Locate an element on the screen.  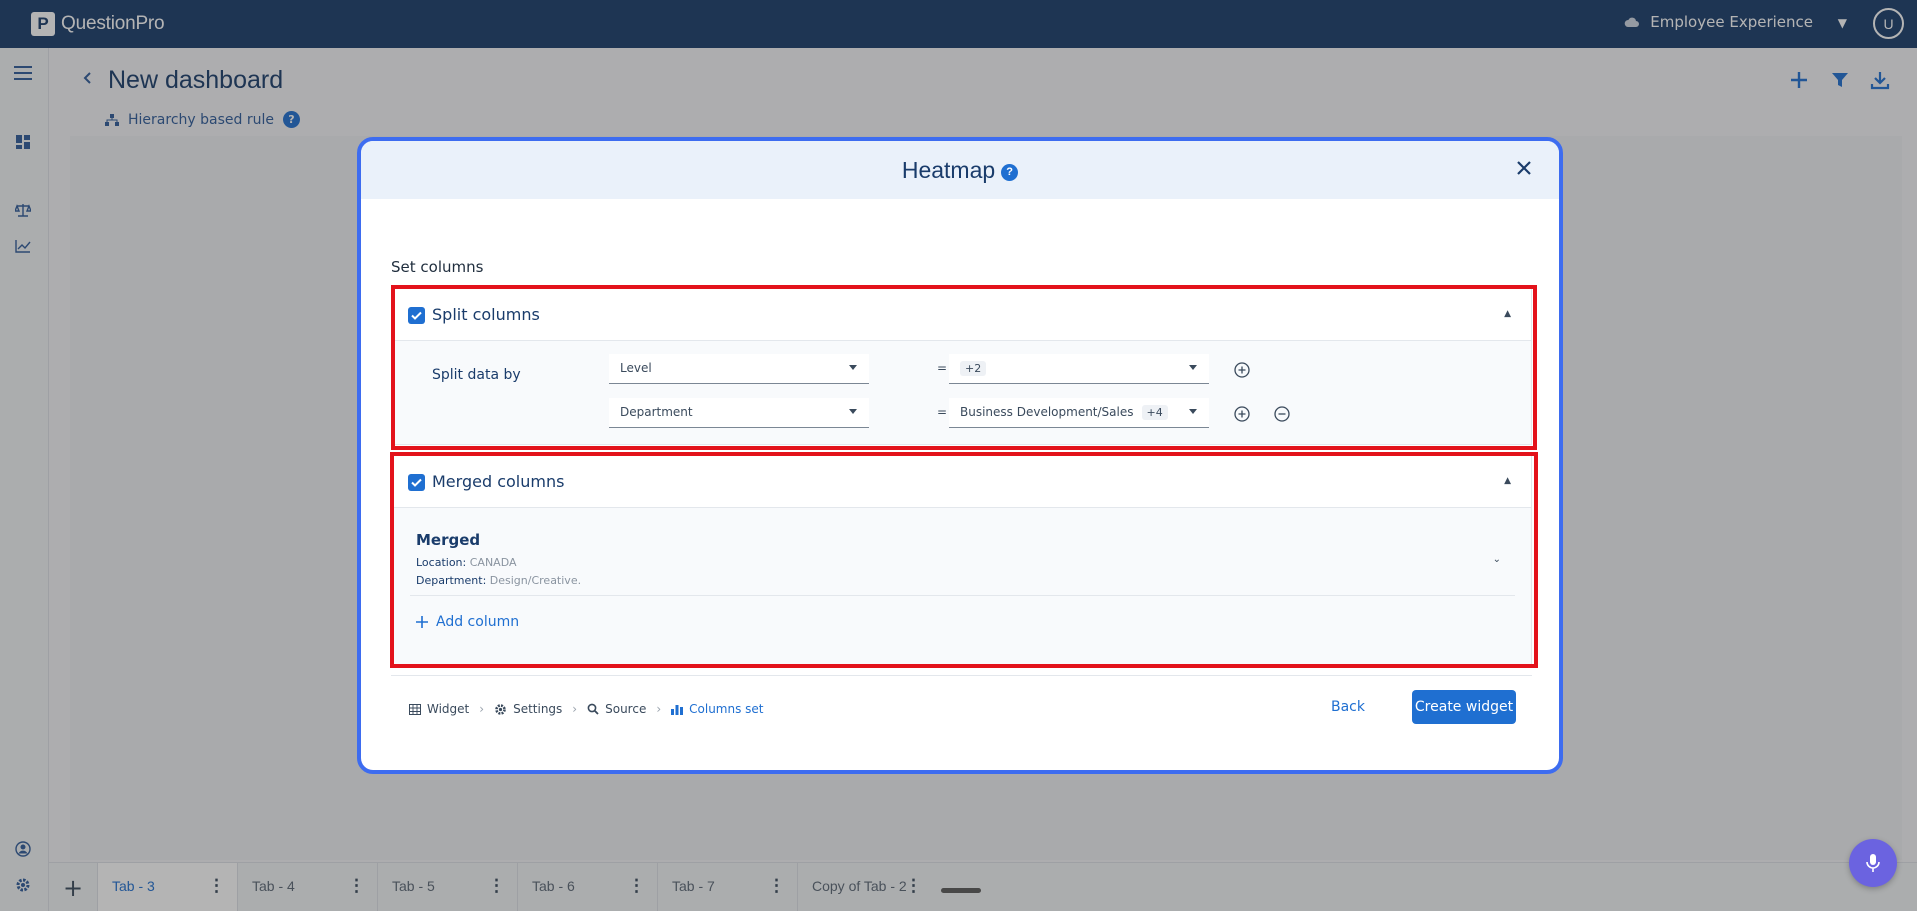
breadcrumb-label: Settings is located at coordinates (538, 709).